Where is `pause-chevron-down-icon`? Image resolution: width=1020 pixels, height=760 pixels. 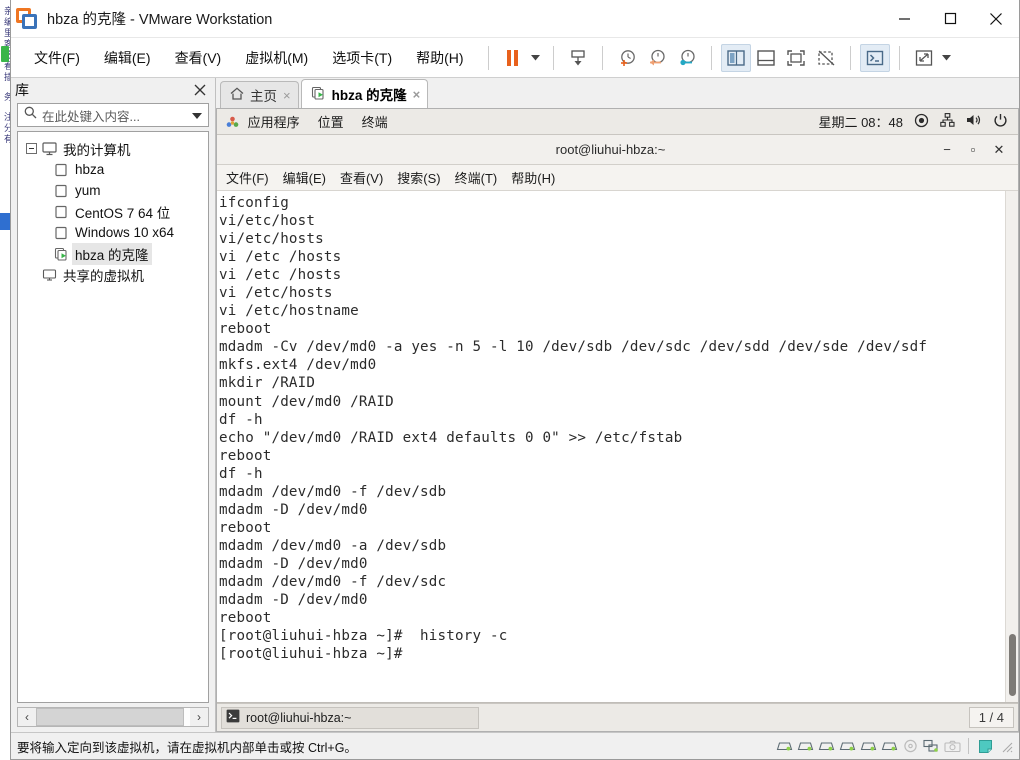
pause-chevron-down-icon is located at coordinates (536, 58).